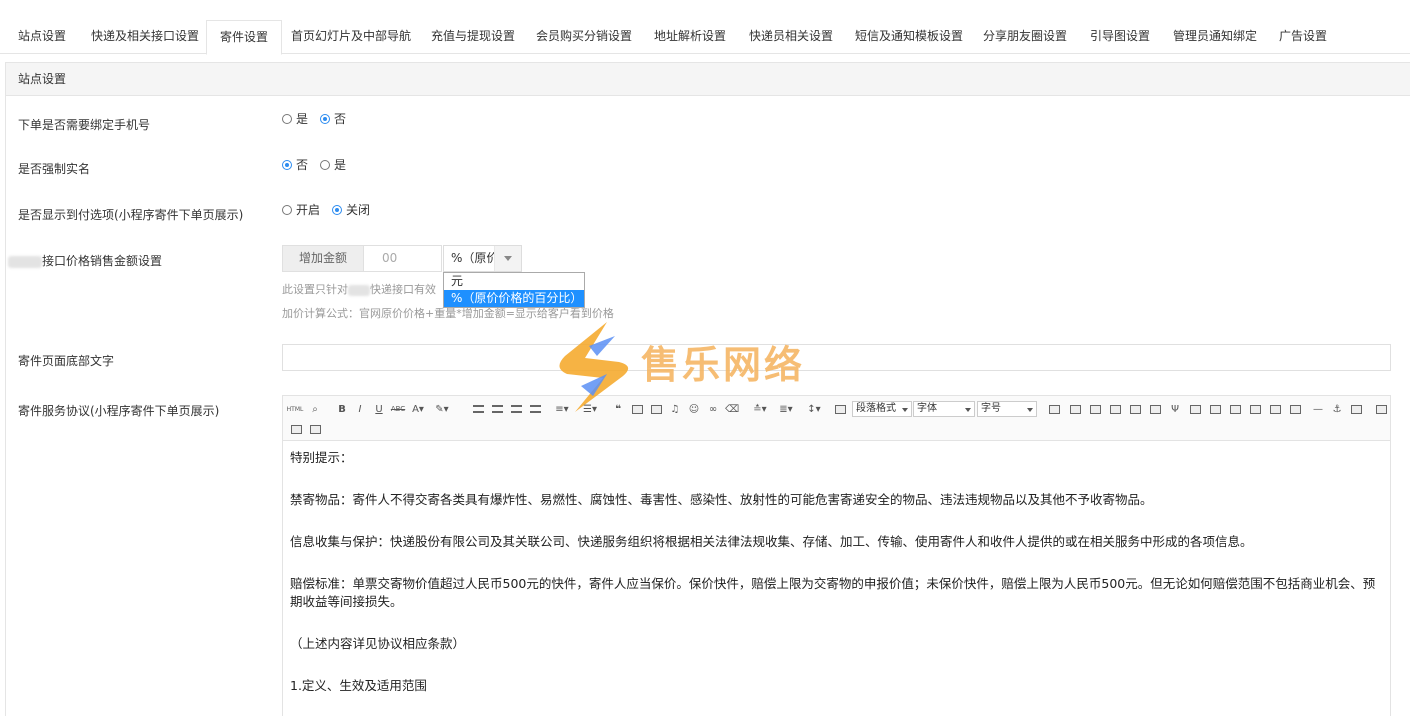  I want to click on tab-membership: 会员购买分销设置, so click(584, 37).